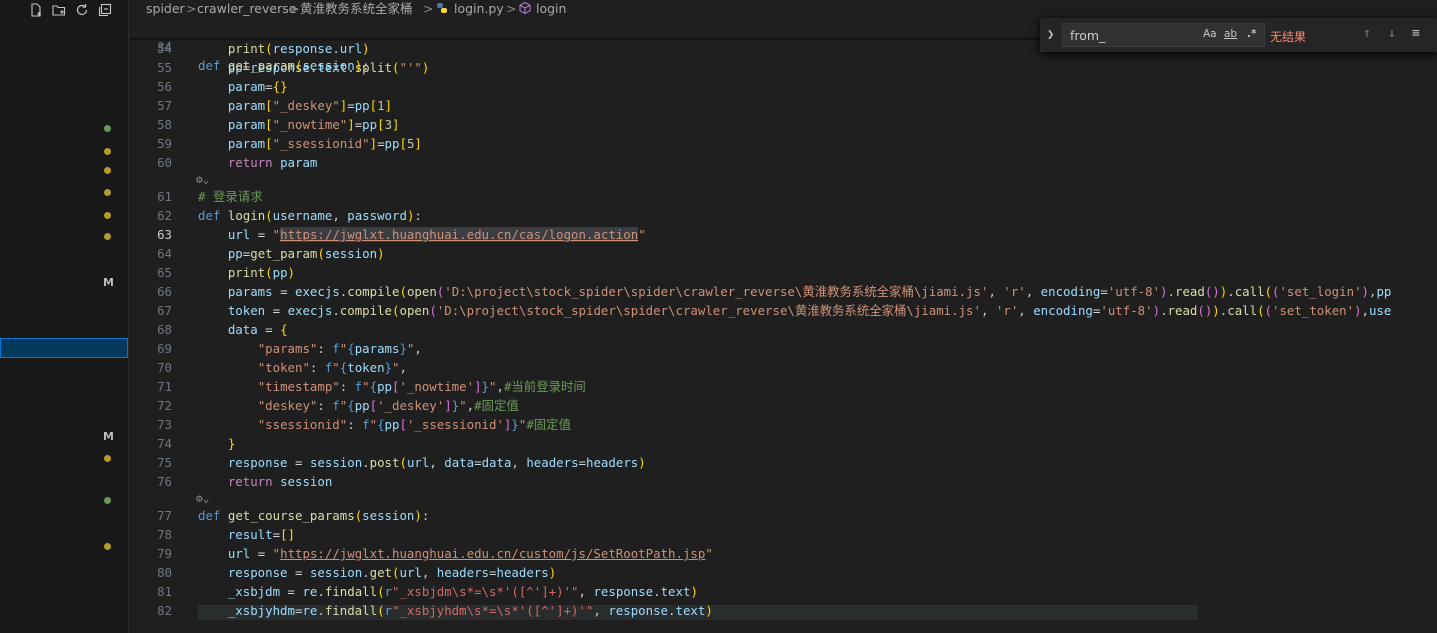 The image size is (1437, 633). I want to click on line-number: 69, so click(164, 348).